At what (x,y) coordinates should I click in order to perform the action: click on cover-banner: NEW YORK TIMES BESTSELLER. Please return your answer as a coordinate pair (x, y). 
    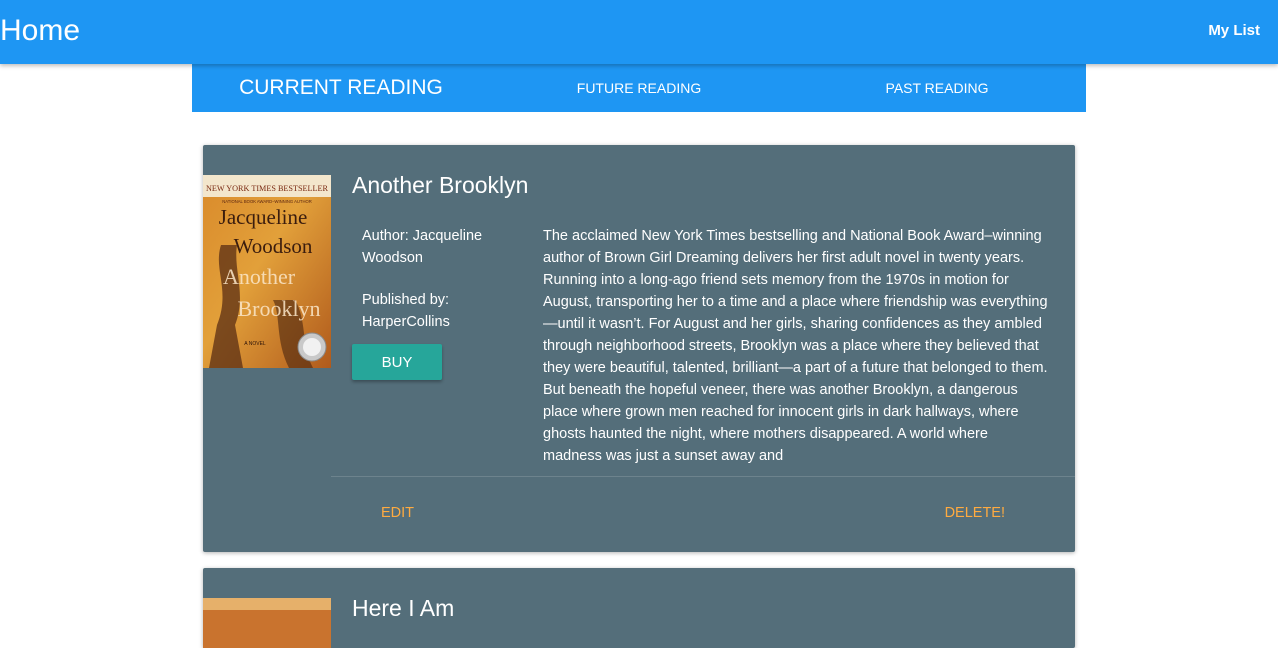
    Looking at the image, I should click on (267, 188).